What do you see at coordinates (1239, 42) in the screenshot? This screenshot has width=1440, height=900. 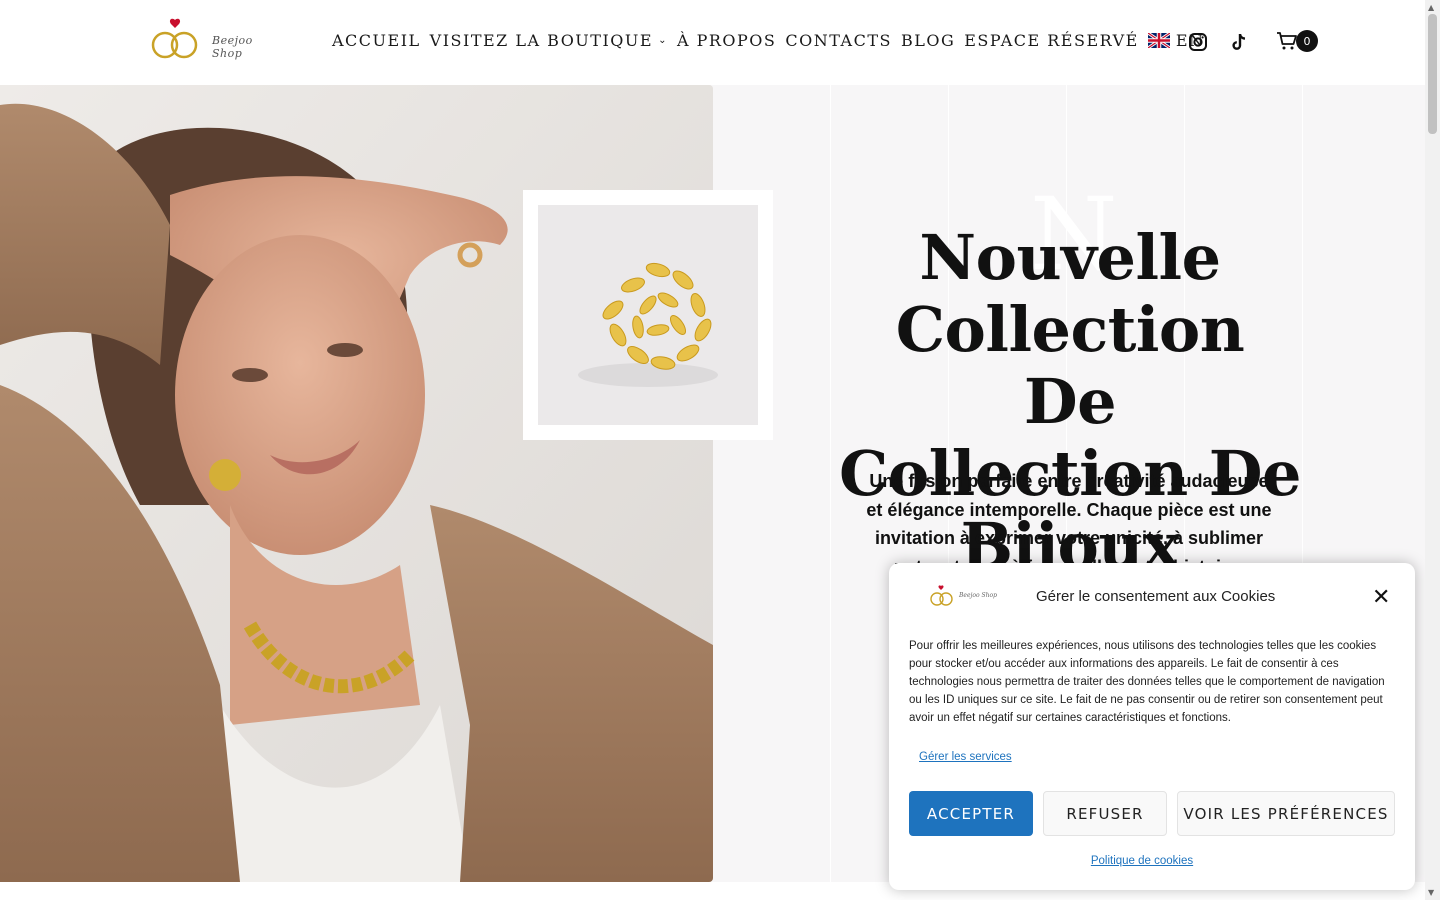 I see `tiktok-icon` at bounding box center [1239, 42].